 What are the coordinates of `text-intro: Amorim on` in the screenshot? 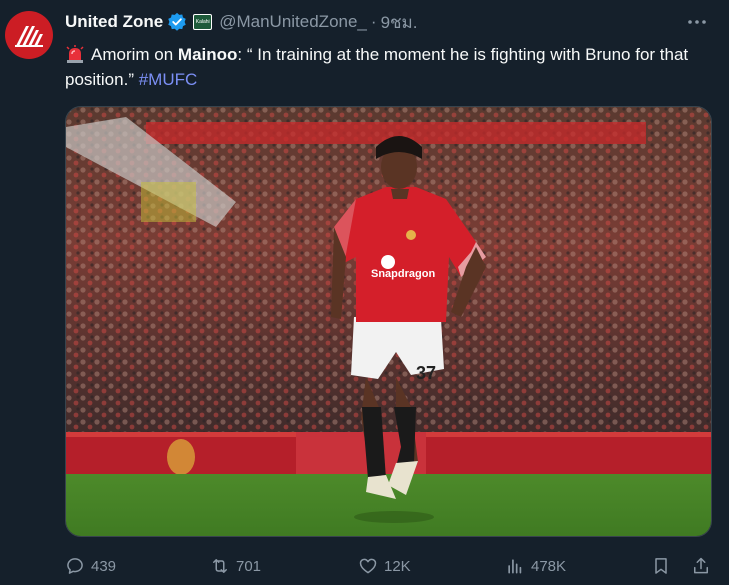 It's located at (134, 54).